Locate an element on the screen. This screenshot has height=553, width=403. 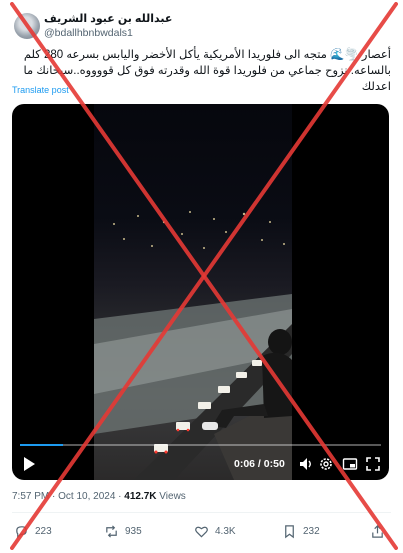
like-button: 4.3K is located at coordinates (215, 531).